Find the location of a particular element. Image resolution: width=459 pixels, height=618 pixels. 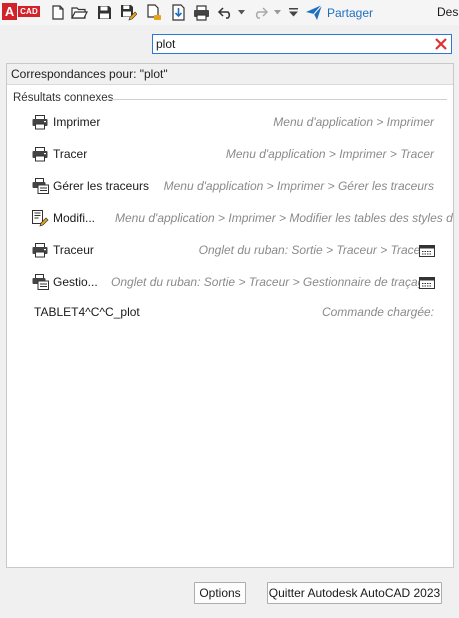

save-icon is located at coordinates (104, 12).